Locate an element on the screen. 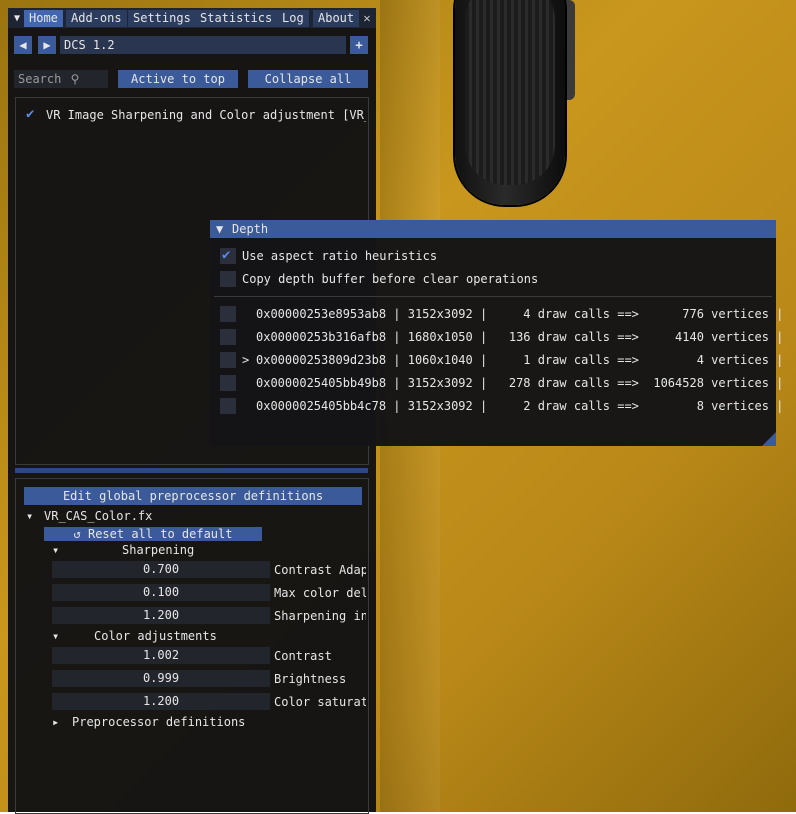 The image size is (796, 814). preset-selector: DCS 1.2 is located at coordinates (203, 45).